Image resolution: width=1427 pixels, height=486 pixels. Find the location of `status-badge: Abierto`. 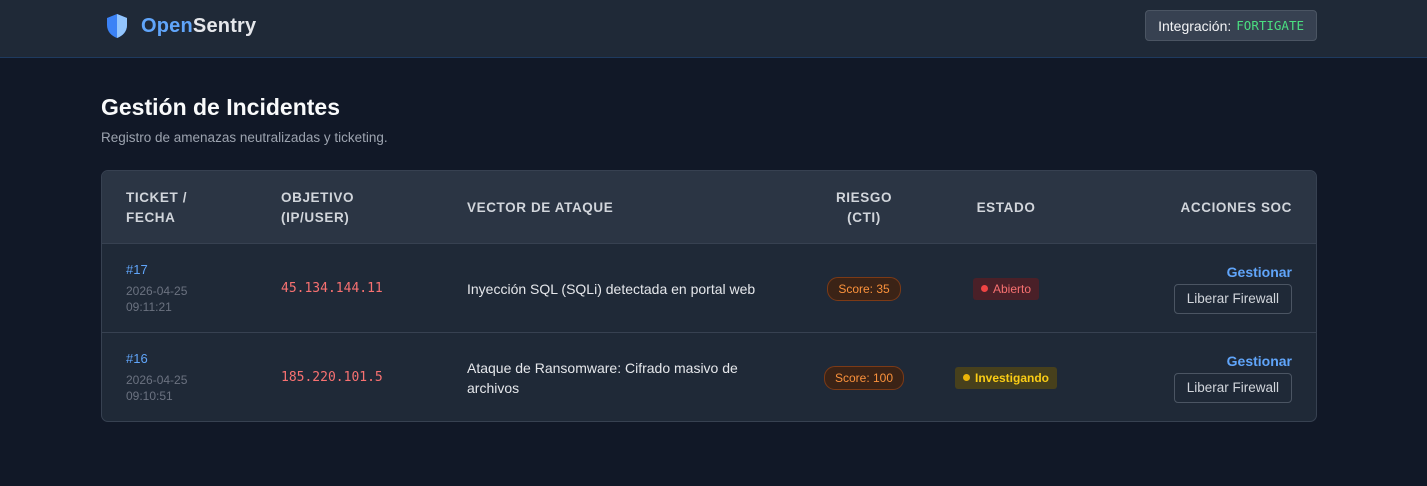

status-badge: Abierto is located at coordinates (1006, 288).